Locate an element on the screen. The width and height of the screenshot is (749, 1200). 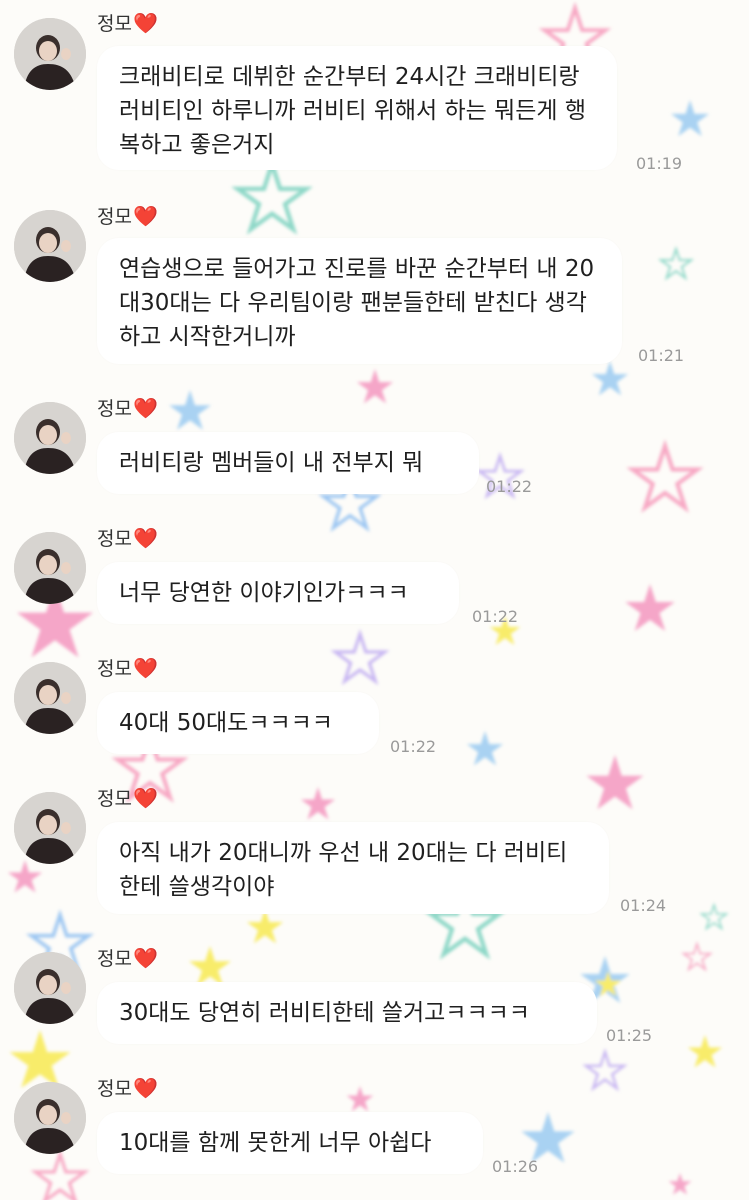
message-bubble: 30대도 당연히 러비티한테 쓸거고ㅋㅋㅋㅋ is located at coordinates (347, 1013).